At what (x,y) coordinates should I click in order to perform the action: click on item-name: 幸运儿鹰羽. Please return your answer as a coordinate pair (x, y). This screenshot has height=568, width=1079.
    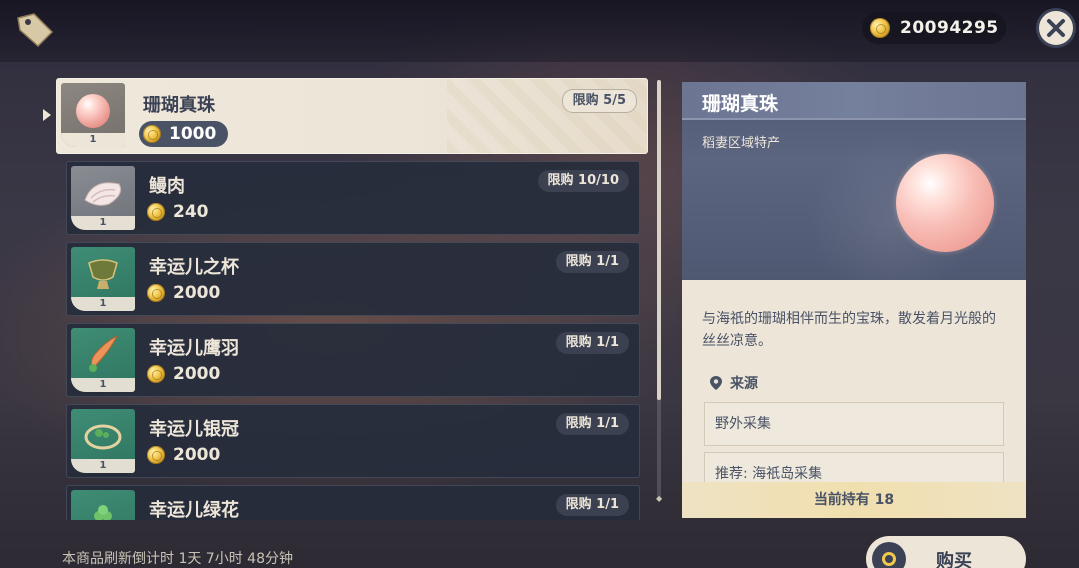
    Looking at the image, I should click on (194, 348).